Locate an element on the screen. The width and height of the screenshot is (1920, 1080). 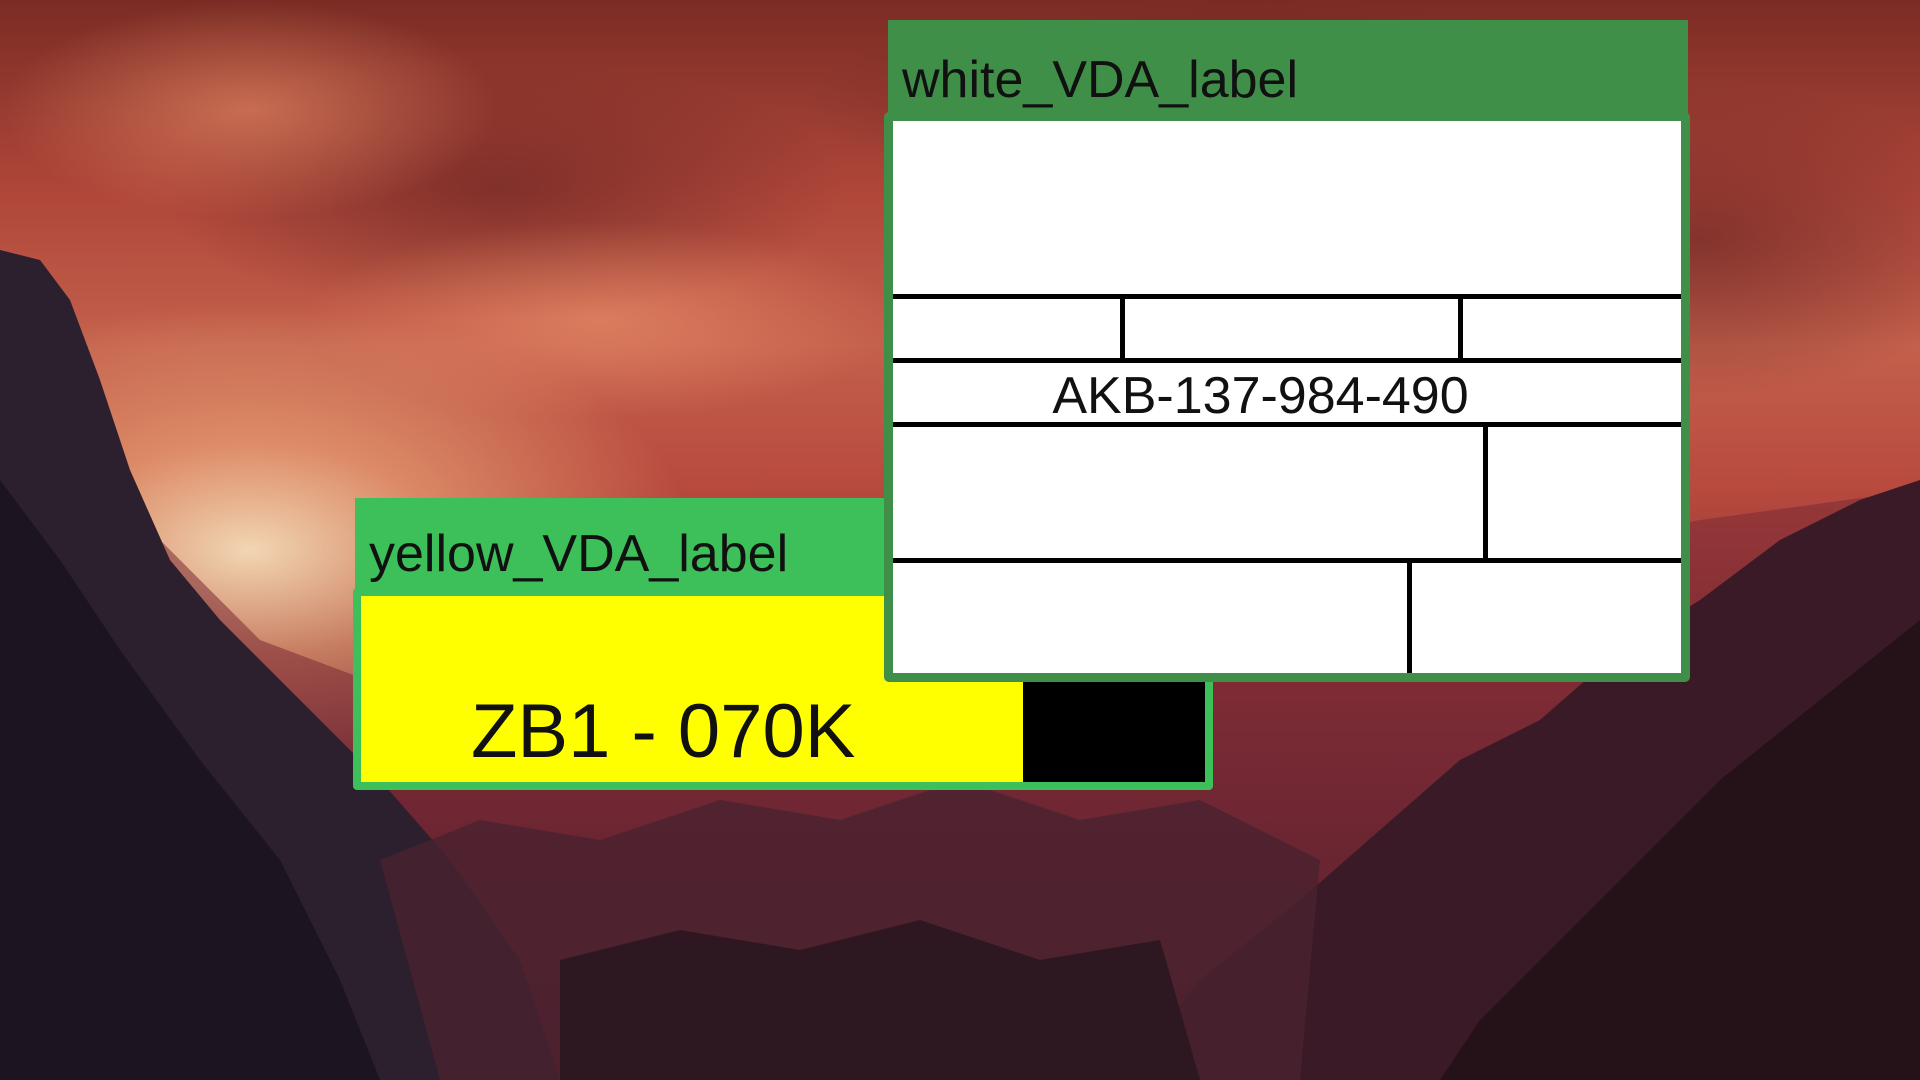
white-window-titlebar: white_VDA_label is located at coordinates (1288, 72).